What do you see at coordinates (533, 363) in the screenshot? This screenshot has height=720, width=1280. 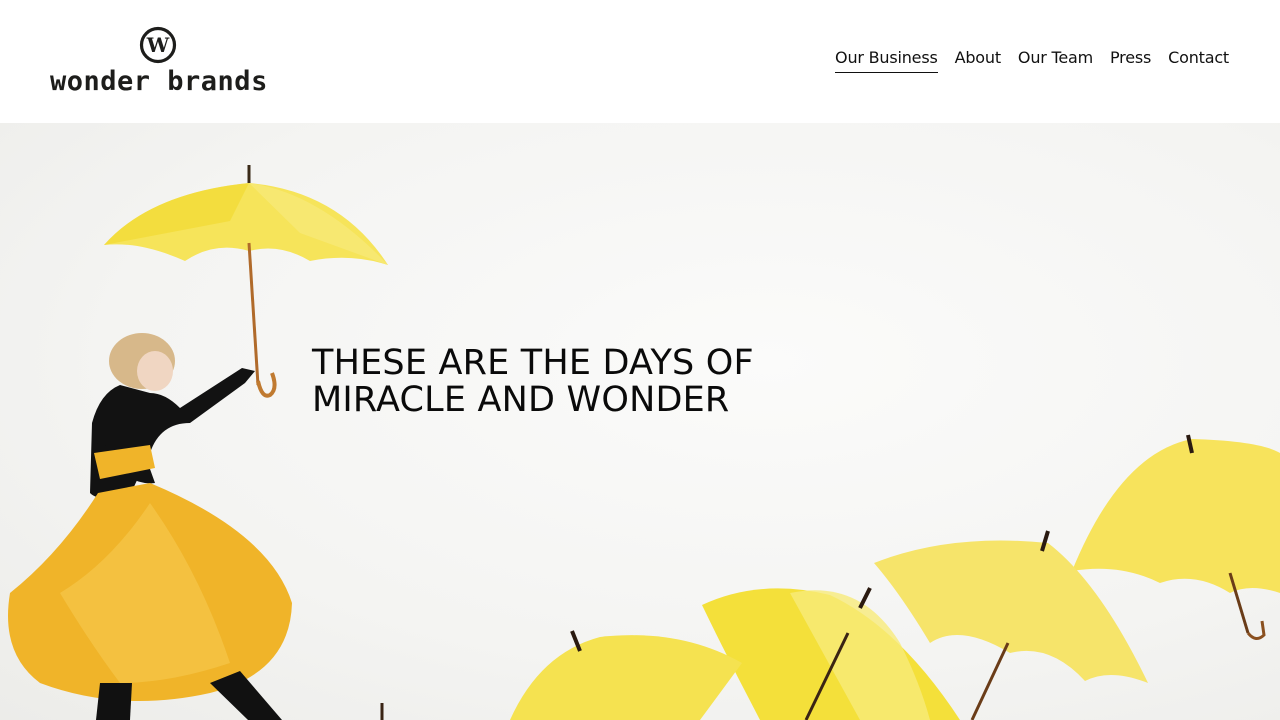 I see `hero-headline-line-1: THESE ARE THE DAYS OF` at bounding box center [533, 363].